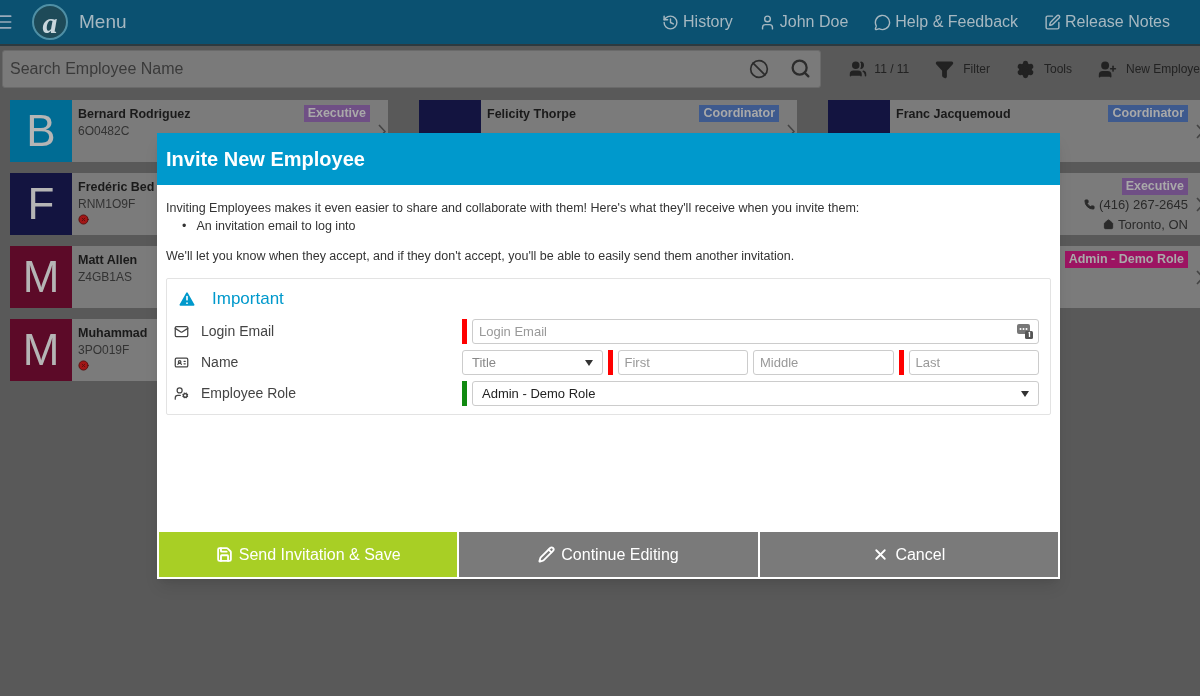 This screenshot has height=696, width=1200. What do you see at coordinates (113, 333) in the screenshot?
I see `employee-name: Muhammad` at bounding box center [113, 333].